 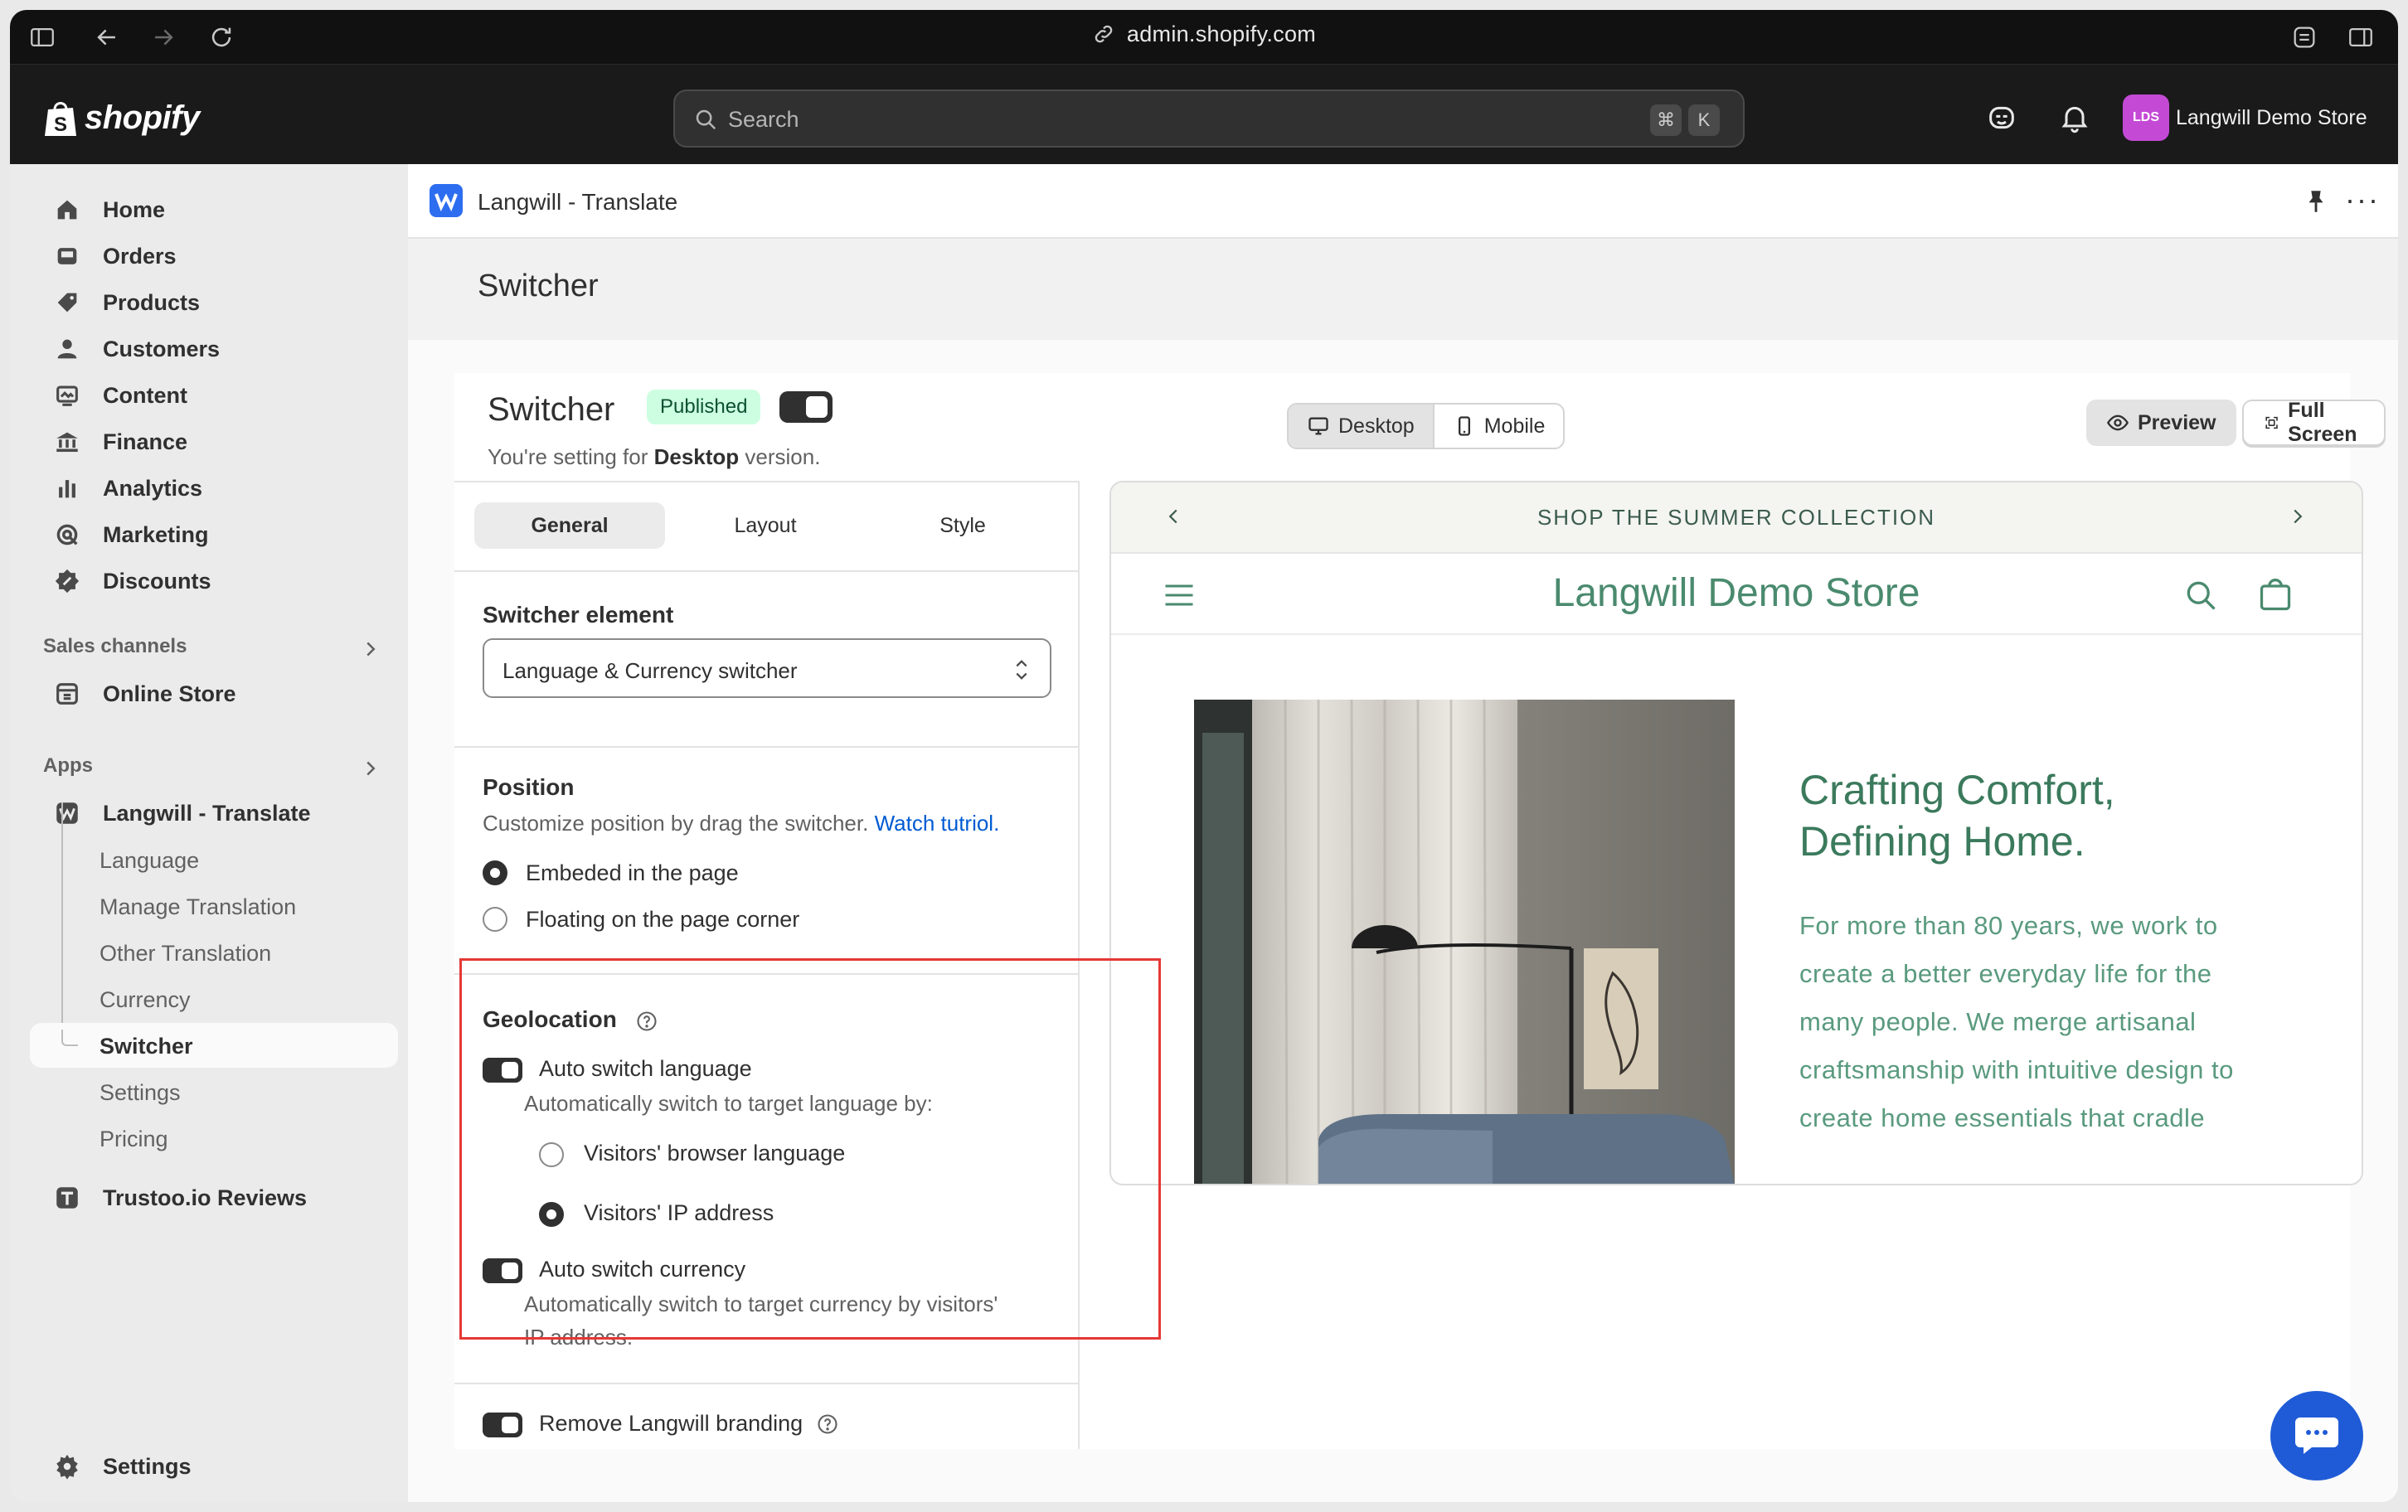 I want to click on pin-icon, so click(x=2316, y=201).